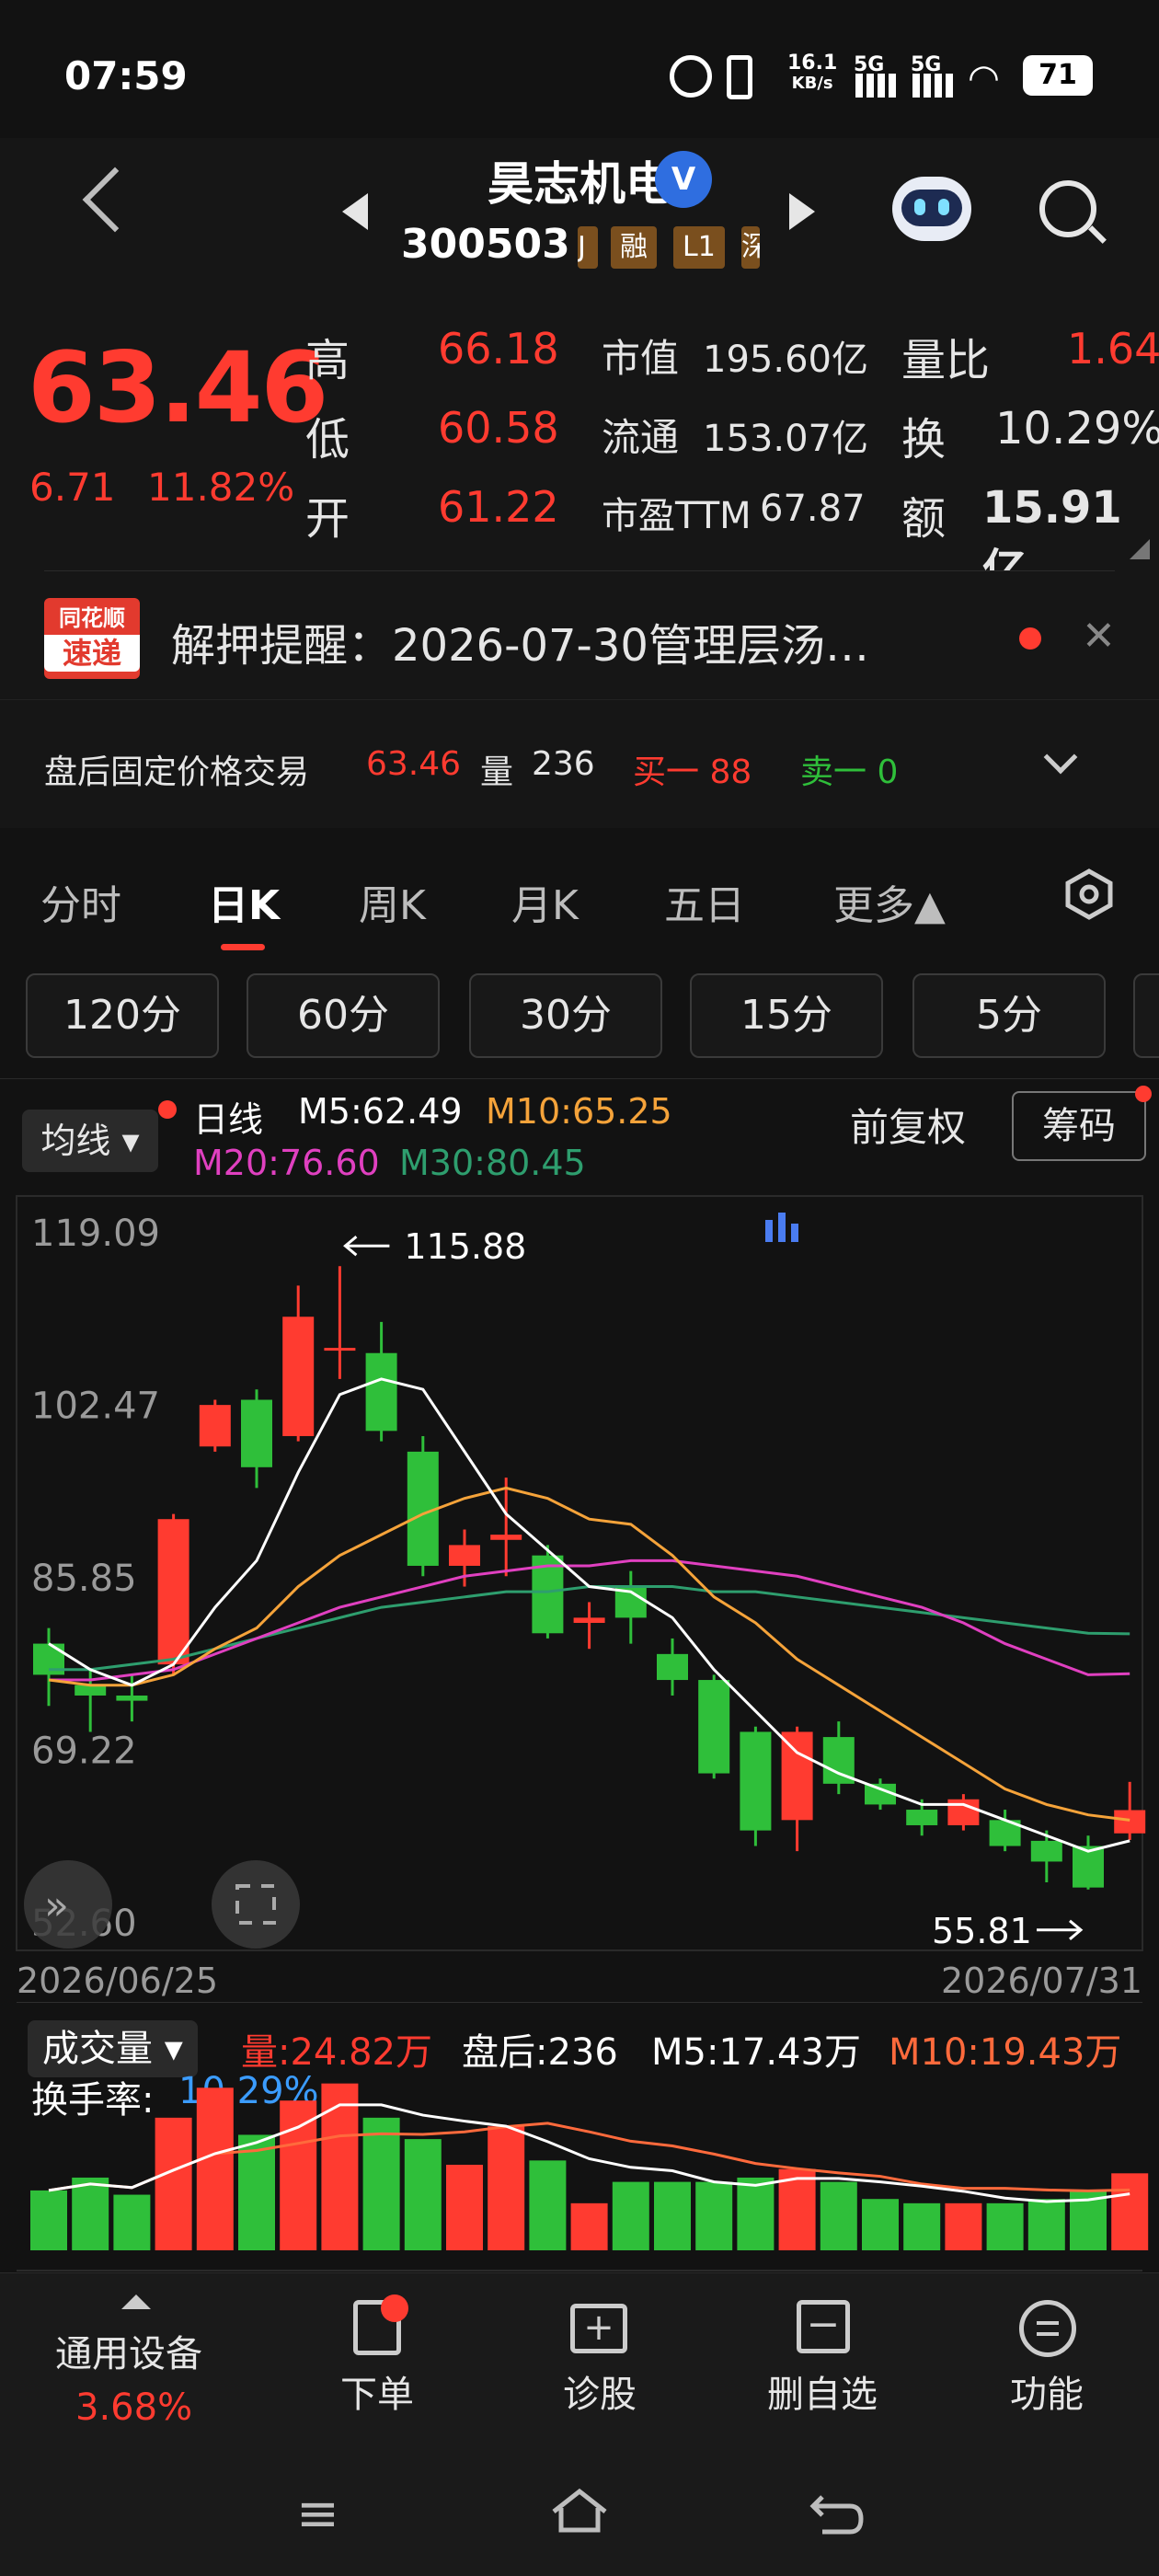  What do you see at coordinates (641, 358) in the screenshot?
I see `mcap-label: 市值` at bounding box center [641, 358].